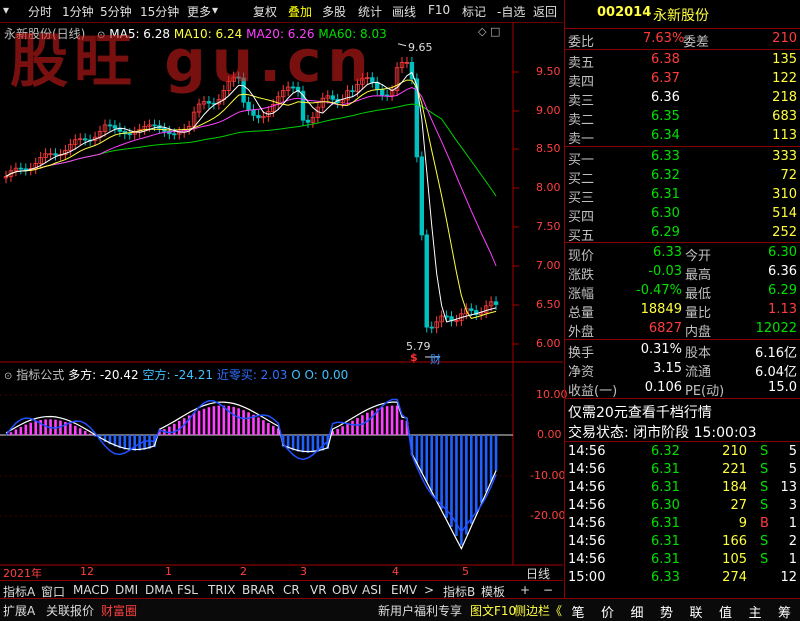 The width and height of the screenshot is (800, 621). What do you see at coordinates (159, 590) in the screenshot?
I see `indicator-tab: DMA` at bounding box center [159, 590].